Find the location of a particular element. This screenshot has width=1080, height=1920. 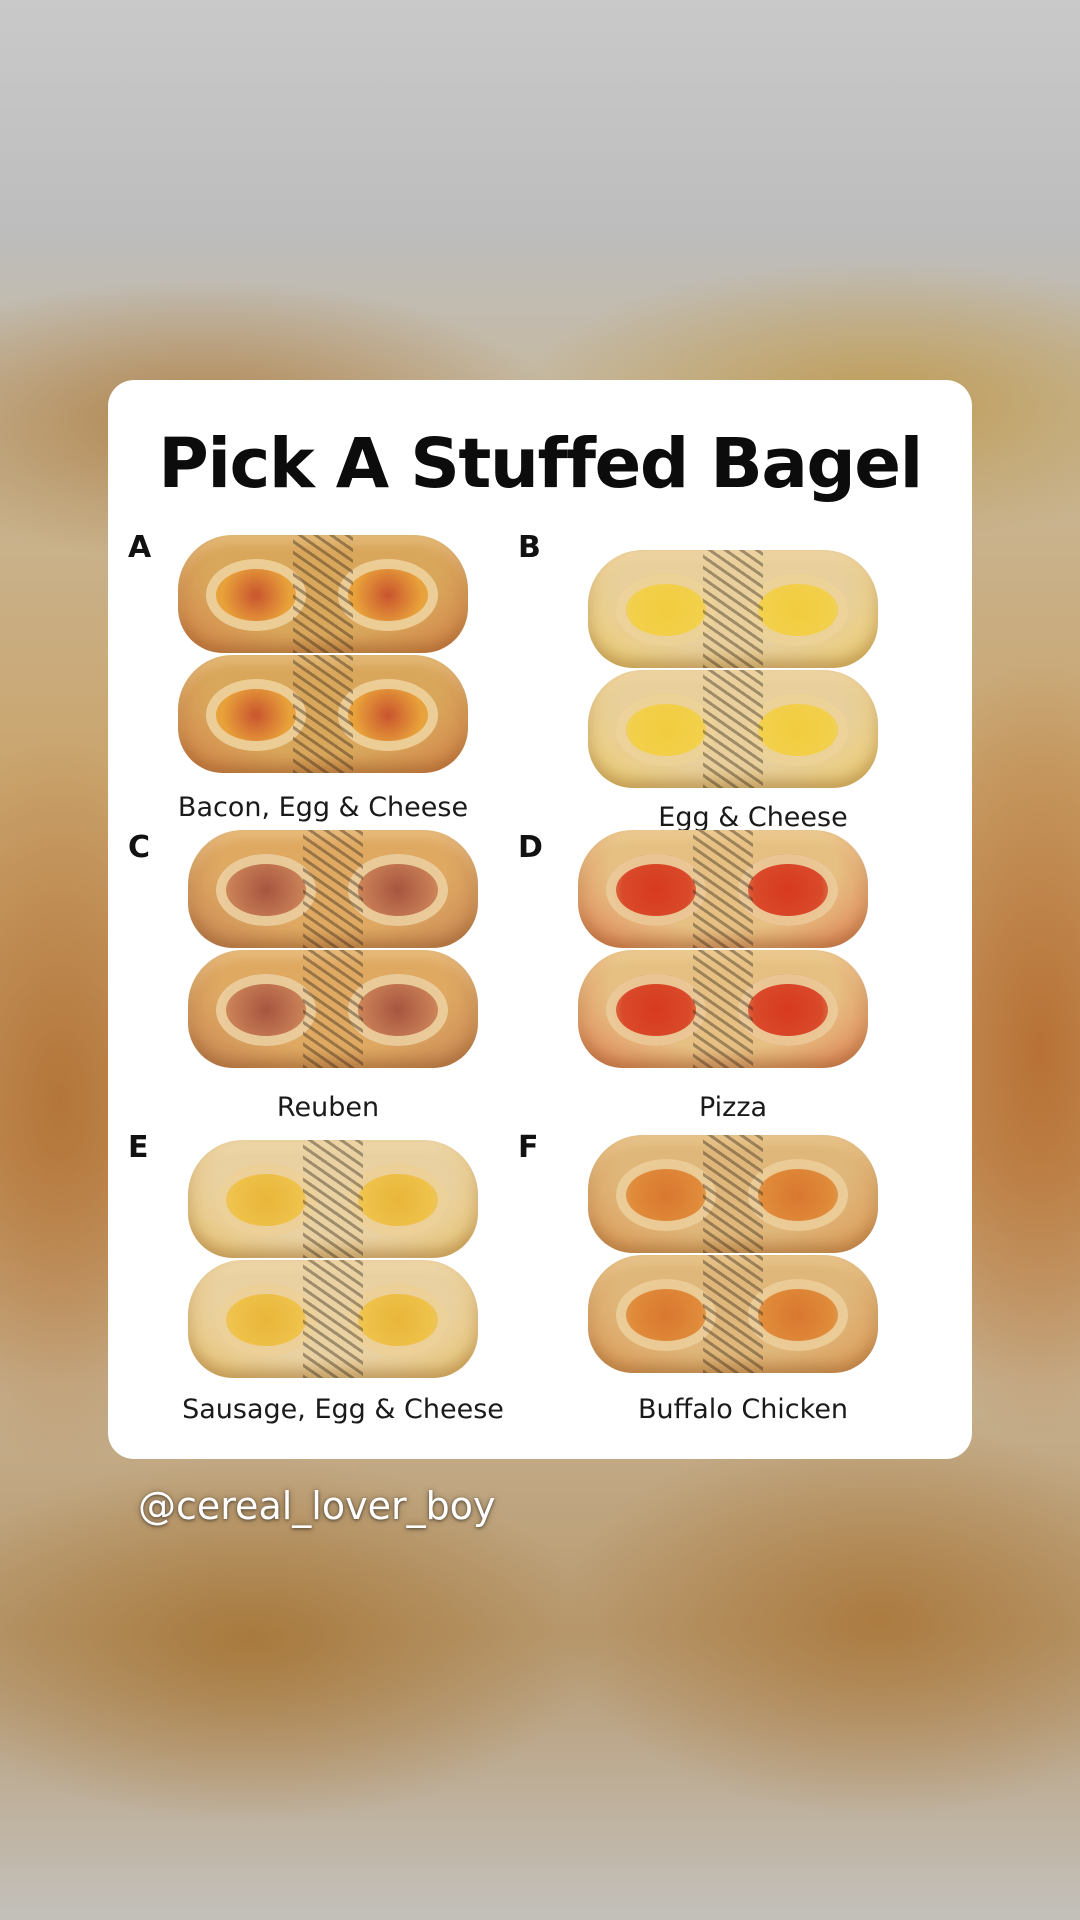

option-letter: A is located at coordinates (140, 547).